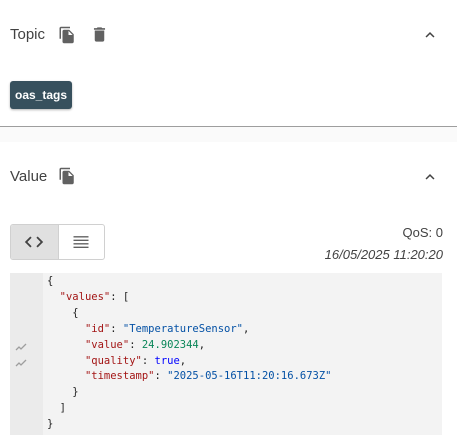 This screenshot has height=435, width=457. What do you see at coordinates (119, 376) in the screenshot?
I see `json-key: "timestamp"` at bounding box center [119, 376].